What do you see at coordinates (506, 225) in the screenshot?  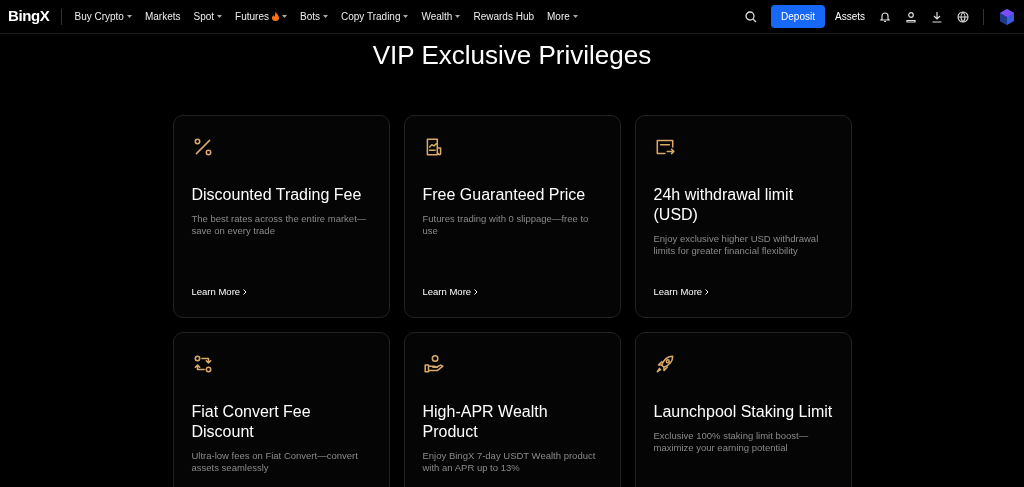 I see `card-description: Futures trading with 0 slippage—free to use` at bounding box center [506, 225].